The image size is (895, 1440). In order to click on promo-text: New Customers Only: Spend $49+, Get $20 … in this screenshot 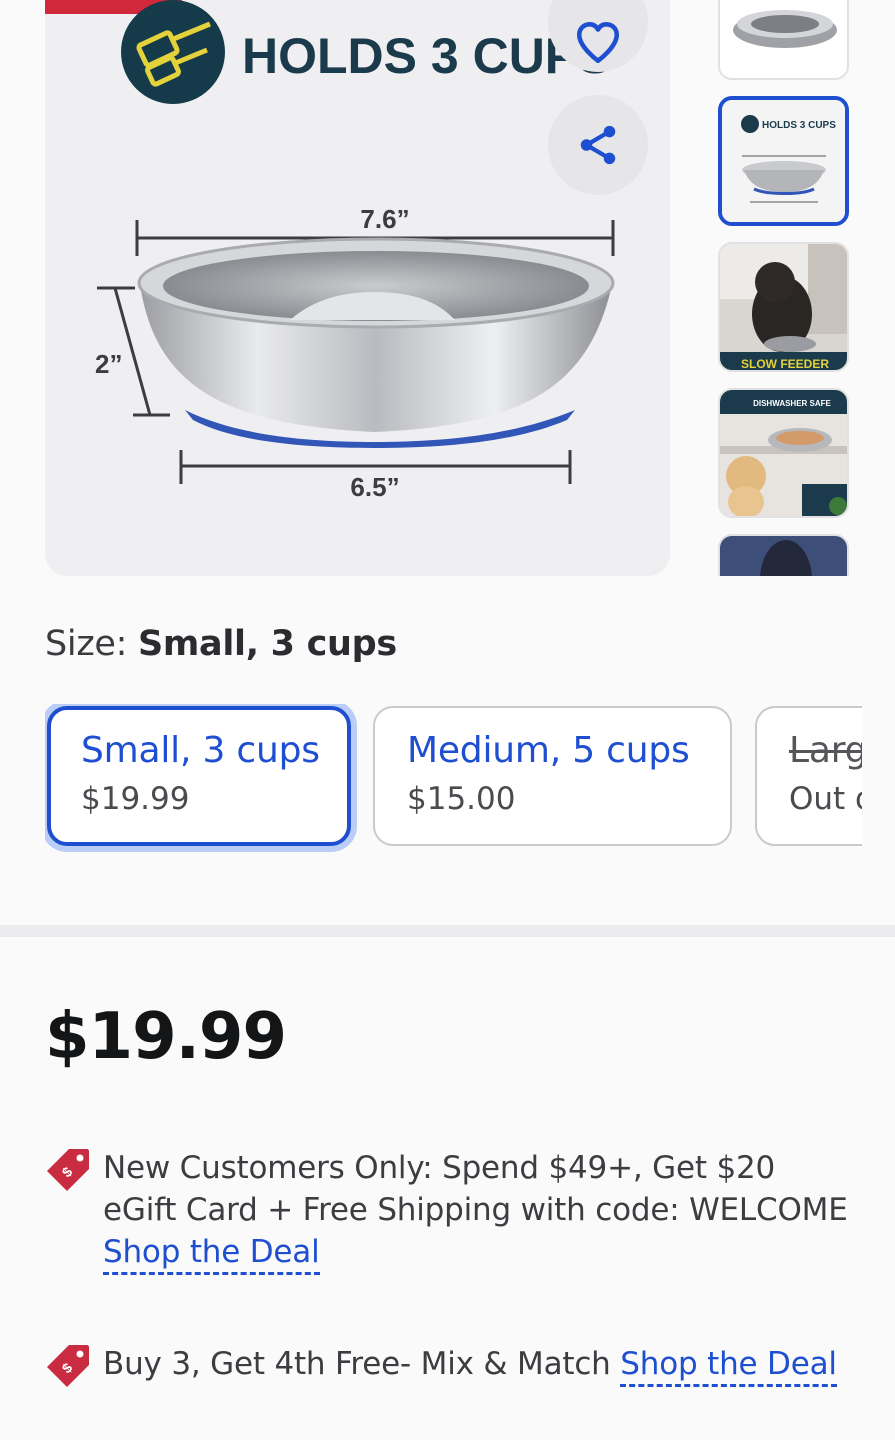, I will do `click(475, 1189)`.